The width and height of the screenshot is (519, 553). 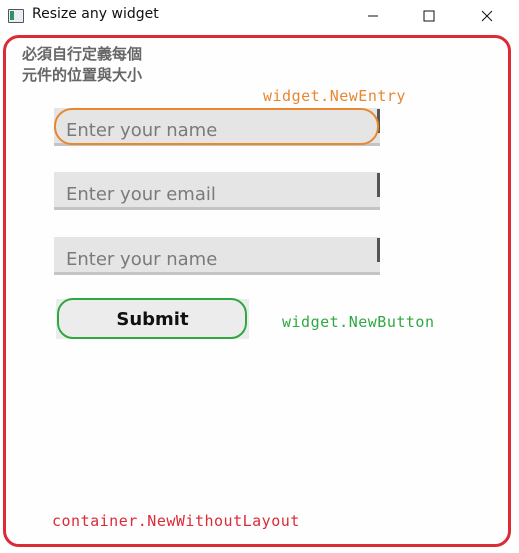 I want to click on email-entry, so click(x=217, y=191).